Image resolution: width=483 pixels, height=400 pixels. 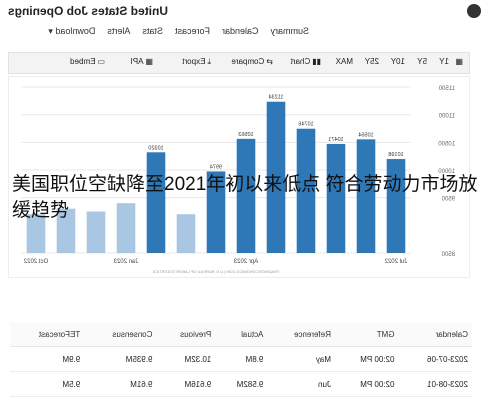 I want to click on col-actual: Actual, so click(x=241, y=334).